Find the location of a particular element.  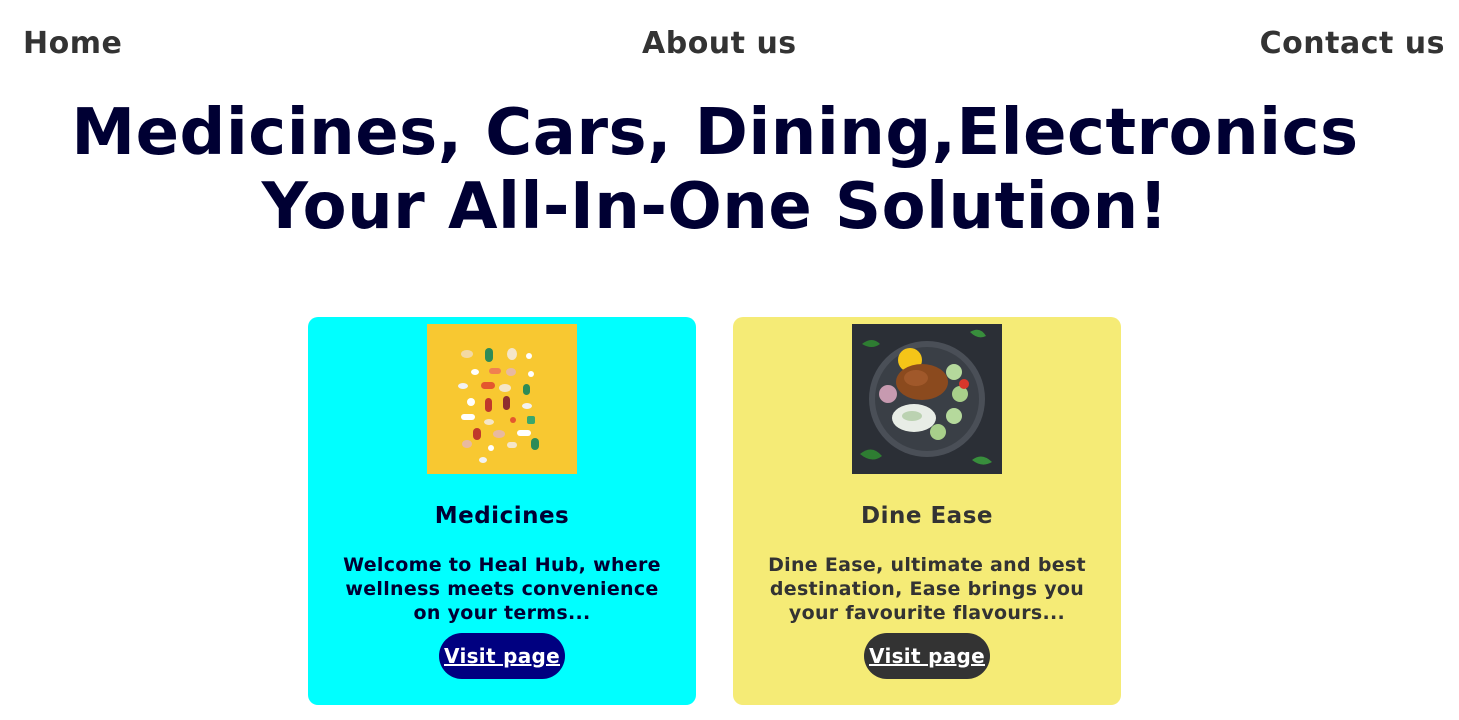

nav-contact-link: Contact us is located at coordinates (1352, 43).